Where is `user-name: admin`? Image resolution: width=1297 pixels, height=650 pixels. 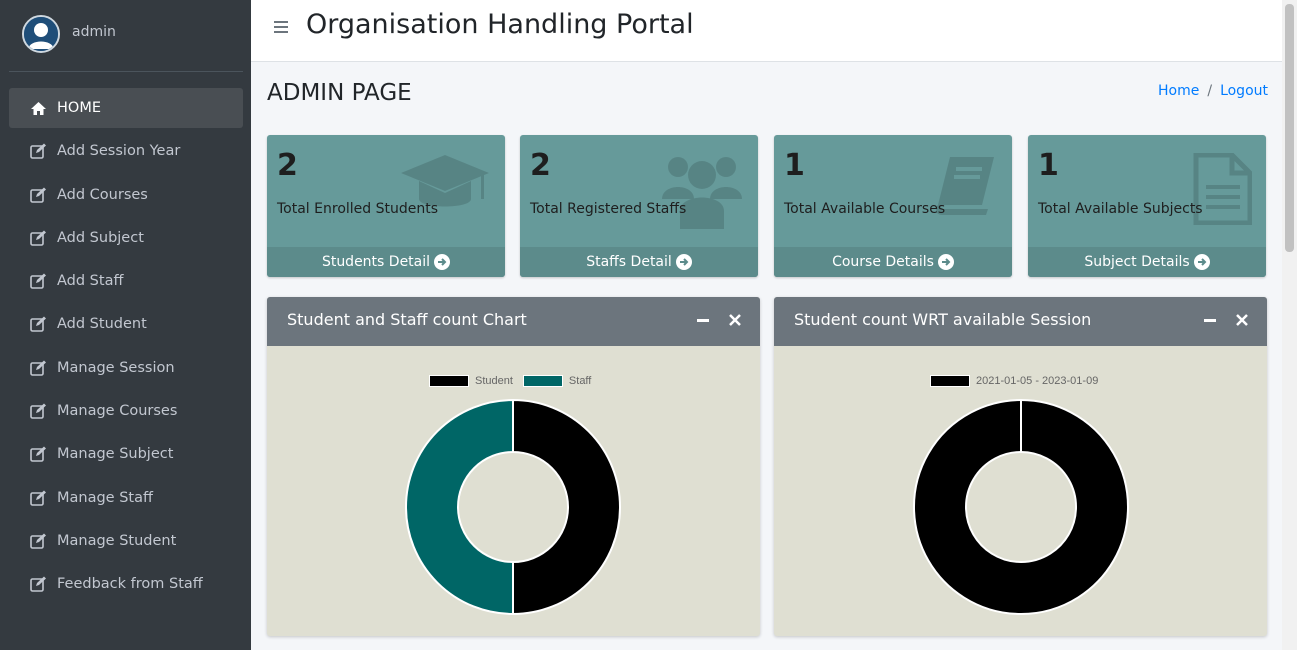
user-name: admin is located at coordinates (94, 32).